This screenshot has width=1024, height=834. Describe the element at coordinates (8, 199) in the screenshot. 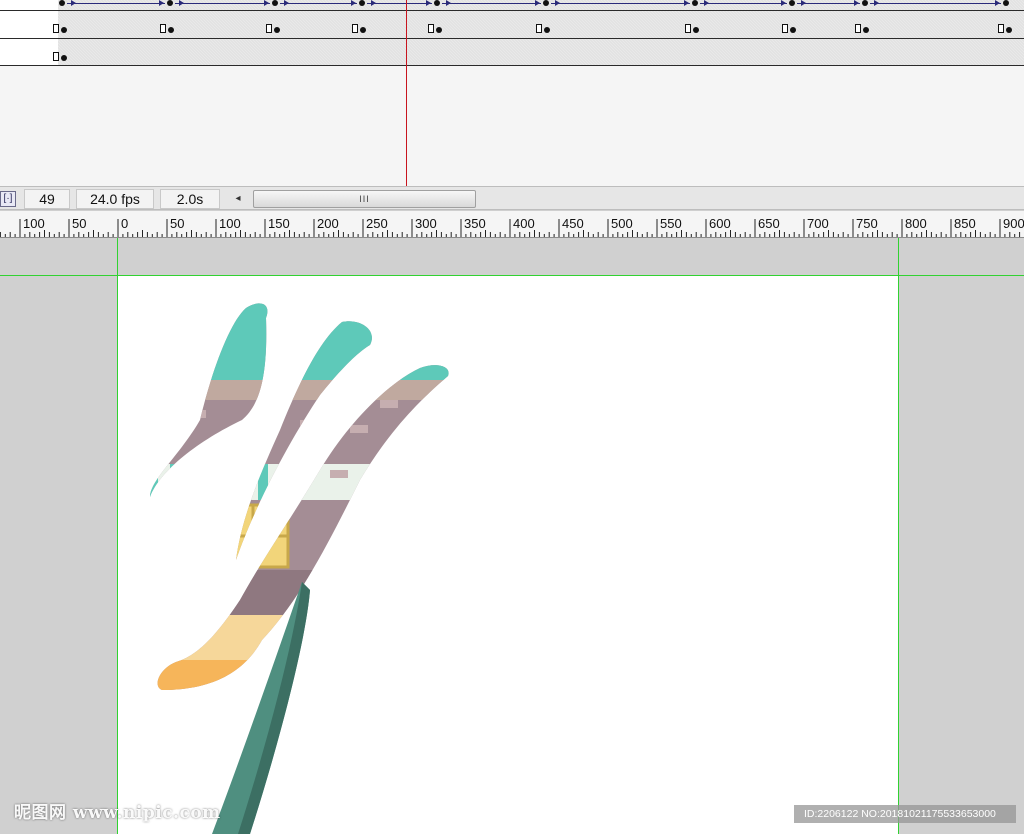

I see `center-frame-icon: [·]` at that location.